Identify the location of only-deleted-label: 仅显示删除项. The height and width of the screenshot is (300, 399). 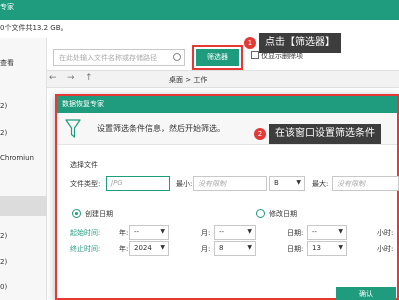
(282, 56).